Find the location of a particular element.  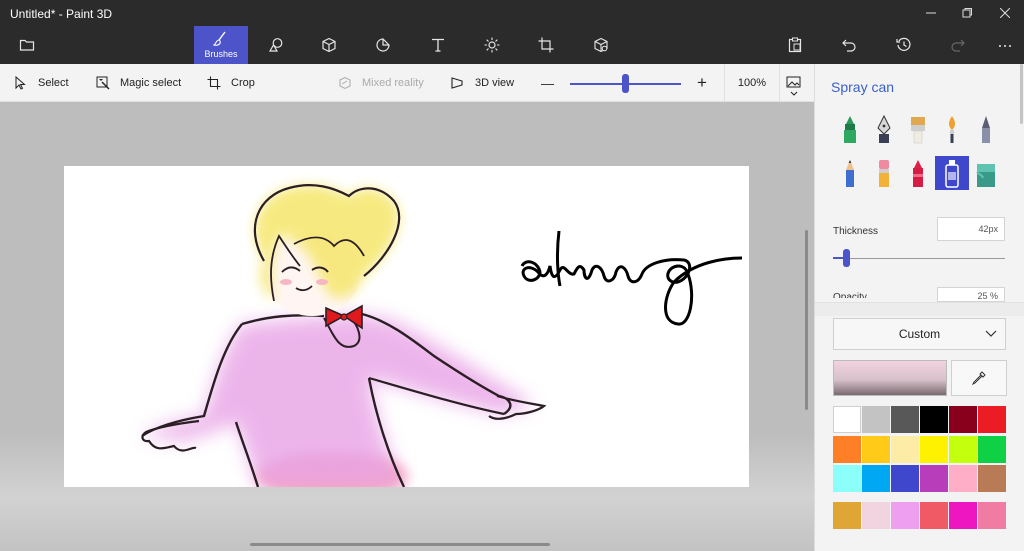

undo-icon is located at coordinates (849, 45).